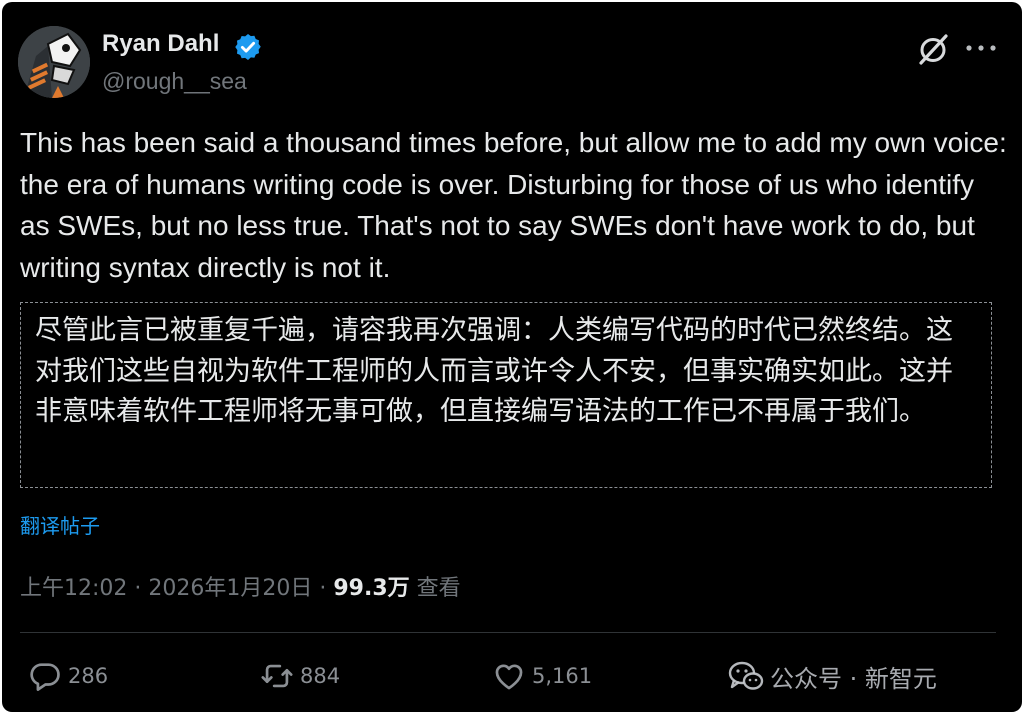 The height and width of the screenshot is (714, 1024). I want to click on like-button: 5,161, so click(542, 676).